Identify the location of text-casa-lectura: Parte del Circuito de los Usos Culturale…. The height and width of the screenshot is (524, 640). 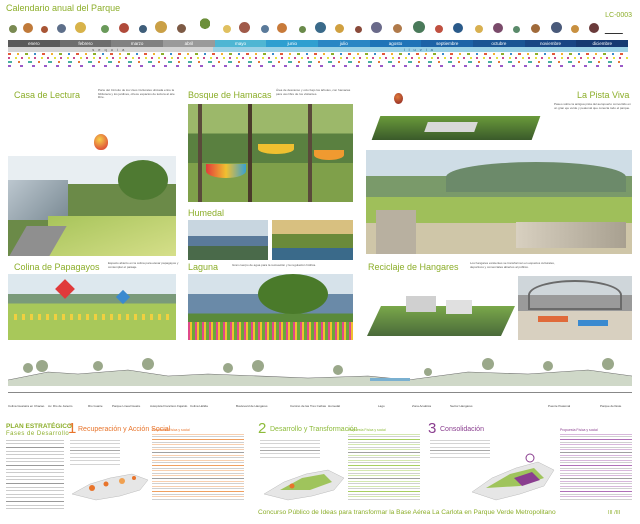
(136, 94).